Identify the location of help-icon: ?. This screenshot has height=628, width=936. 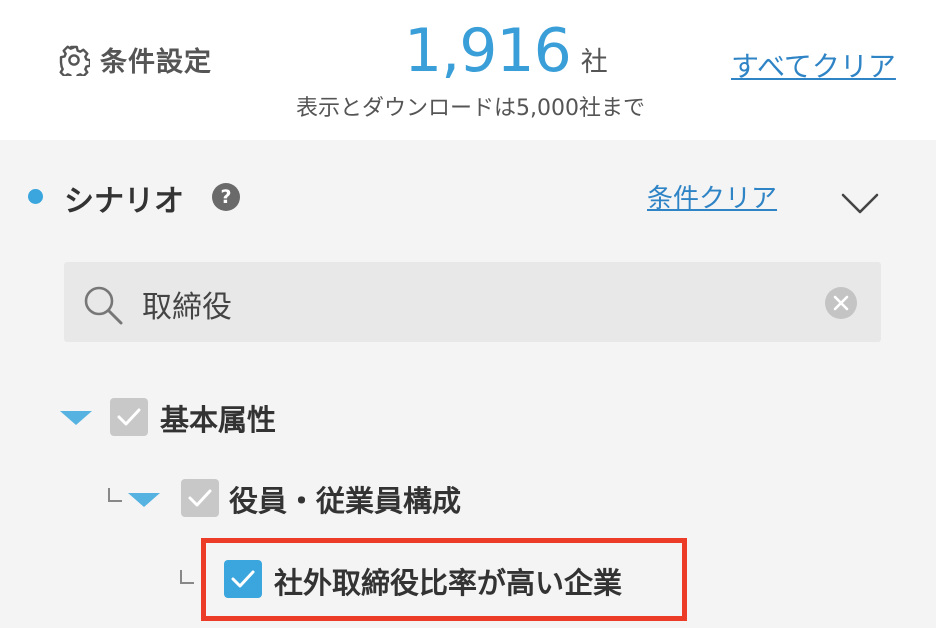
(226, 197).